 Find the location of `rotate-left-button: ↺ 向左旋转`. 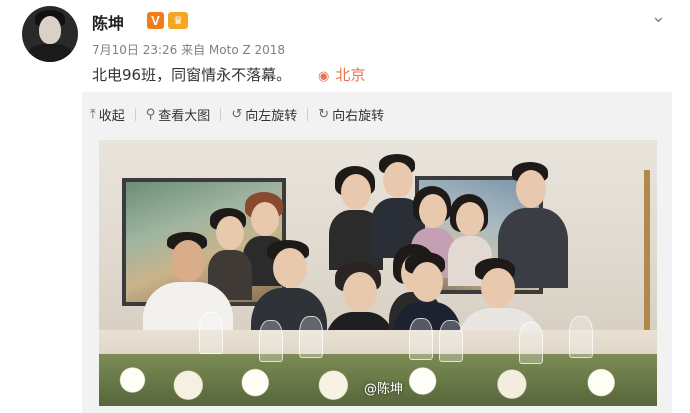

rotate-left-button: ↺ 向左旋转 is located at coordinates (264, 114).